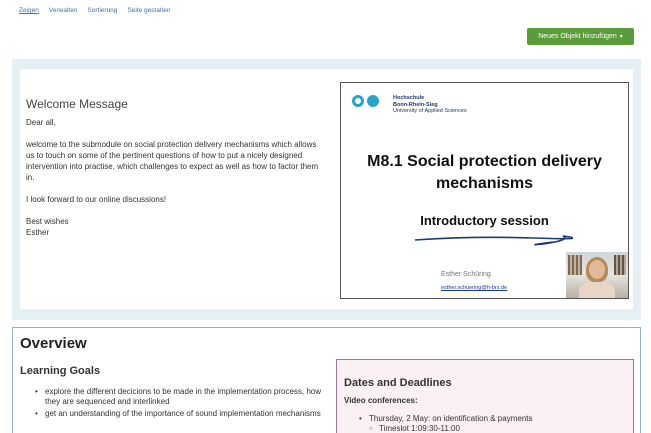 Image resolution: width=651 pixels, height=433 pixels. I want to click on logo-dot-icon, so click(373, 101).